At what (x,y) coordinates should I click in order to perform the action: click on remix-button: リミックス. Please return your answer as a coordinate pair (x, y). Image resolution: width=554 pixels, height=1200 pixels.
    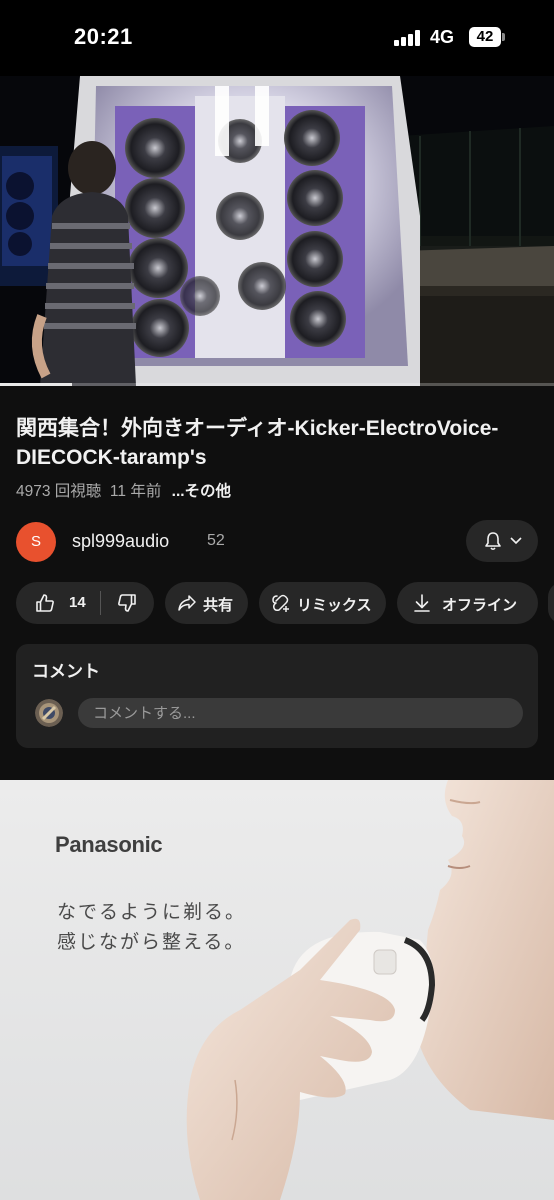
    Looking at the image, I should click on (322, 603).